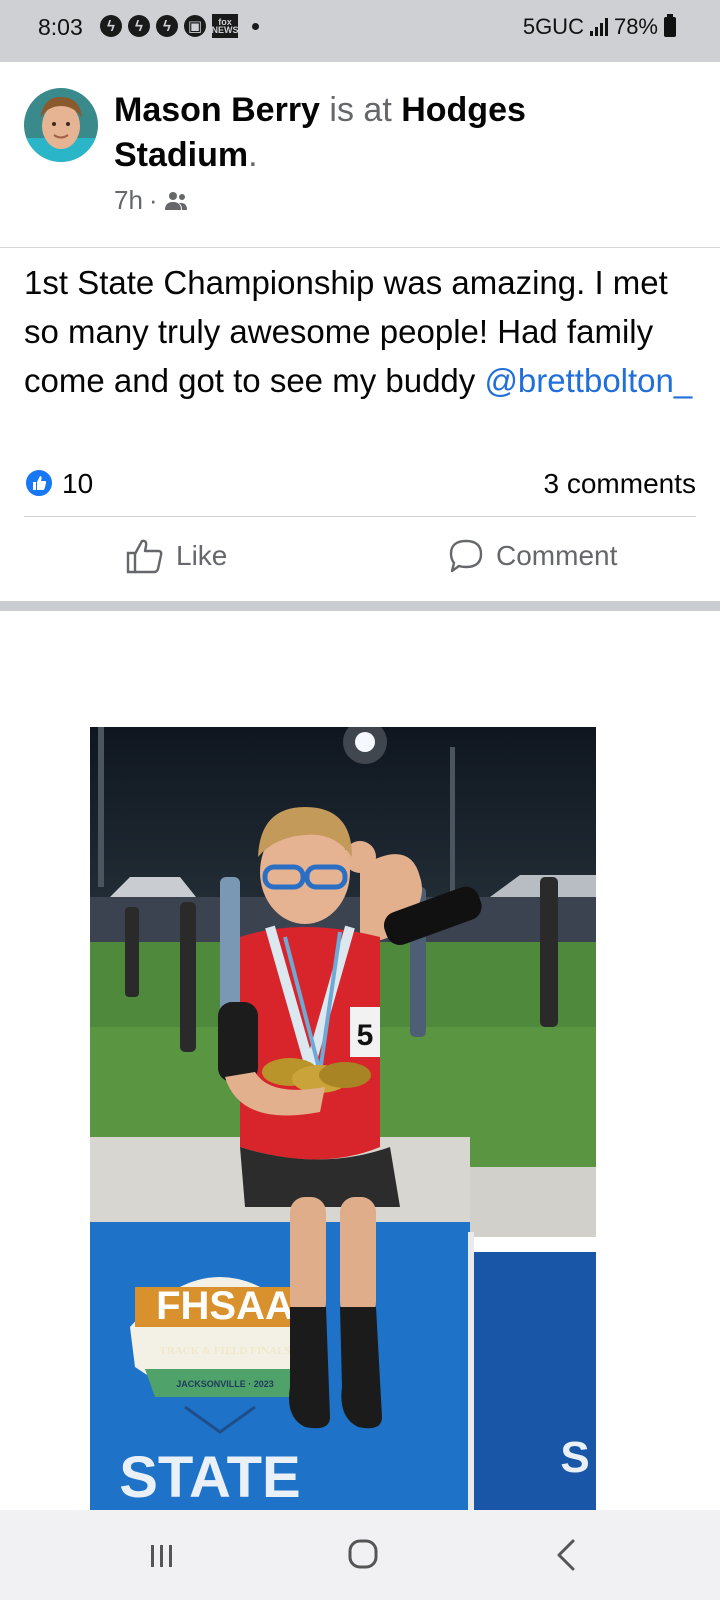  I want to click on post-meta: 7h ·, so click(151, 200).